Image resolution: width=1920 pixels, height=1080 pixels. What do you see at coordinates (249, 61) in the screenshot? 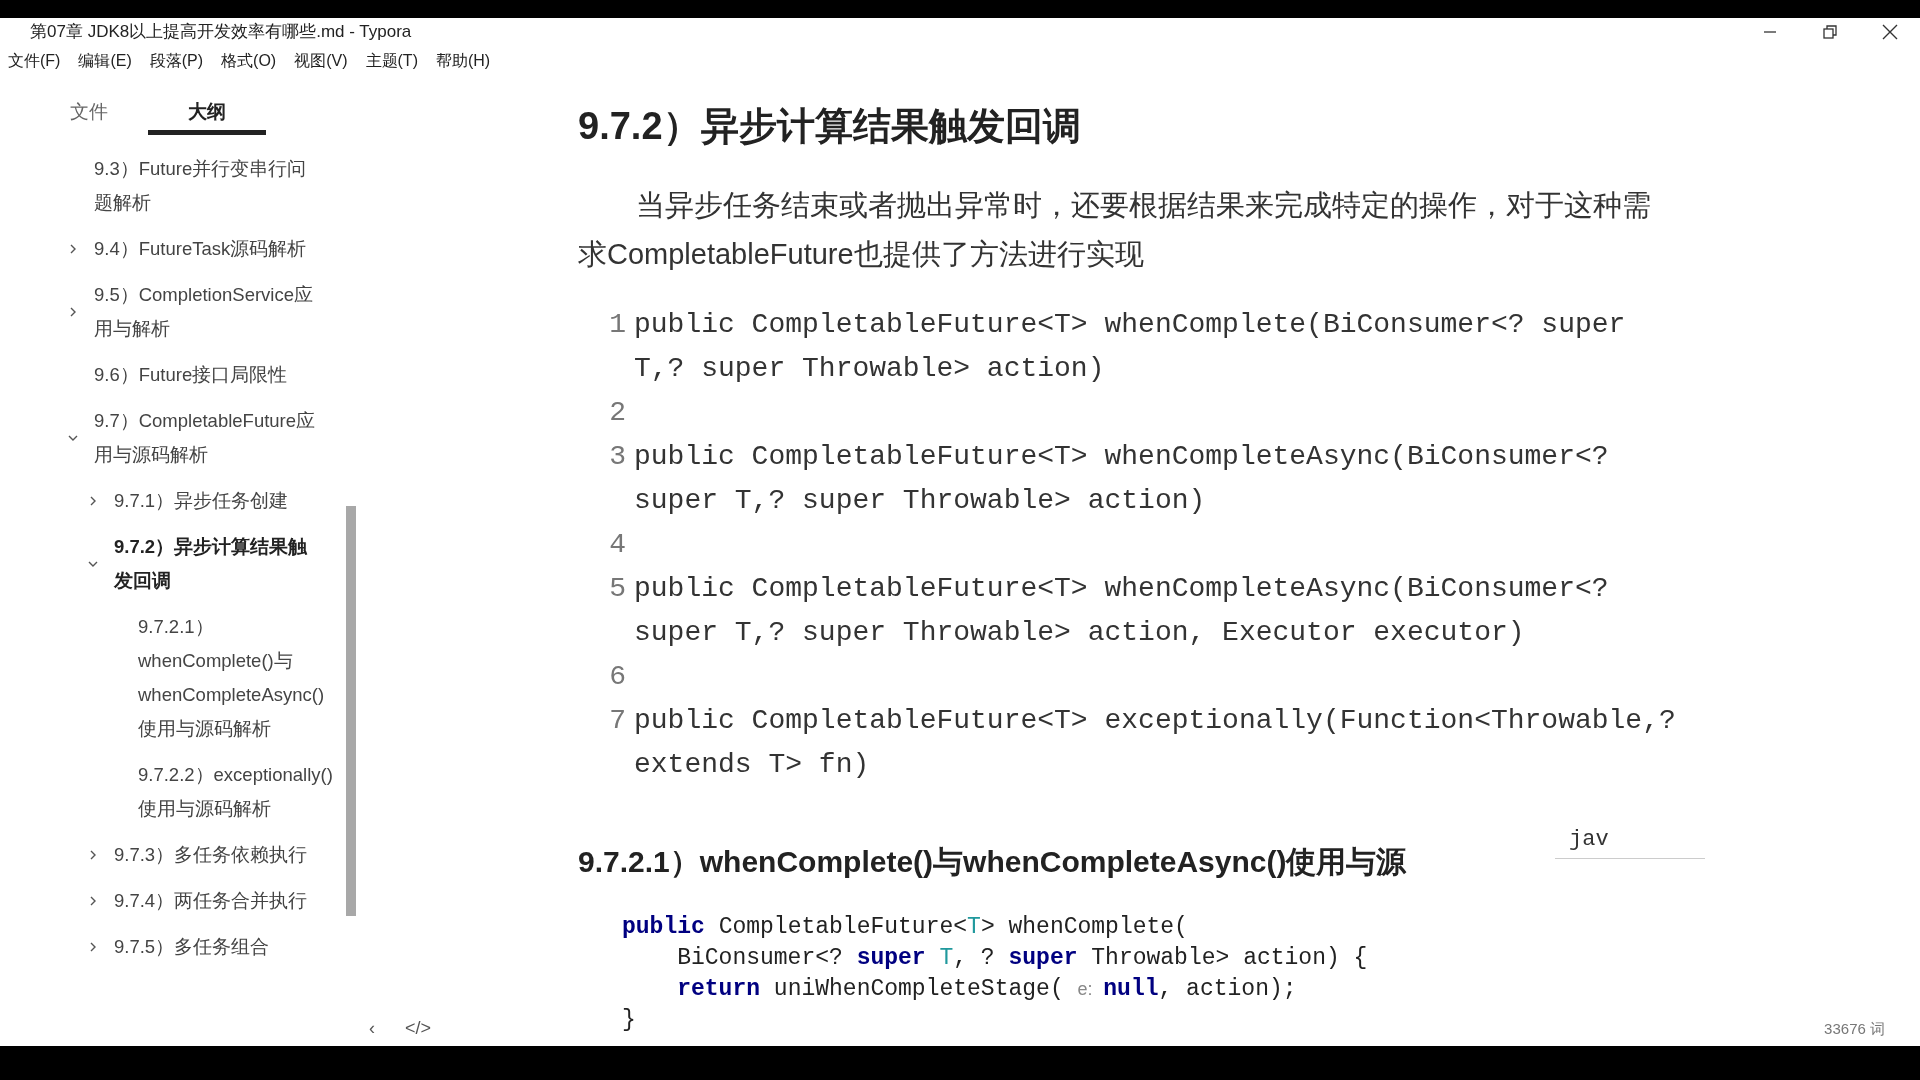
I see `menu-item: 格式(O)` at bounding box center [249, 61].